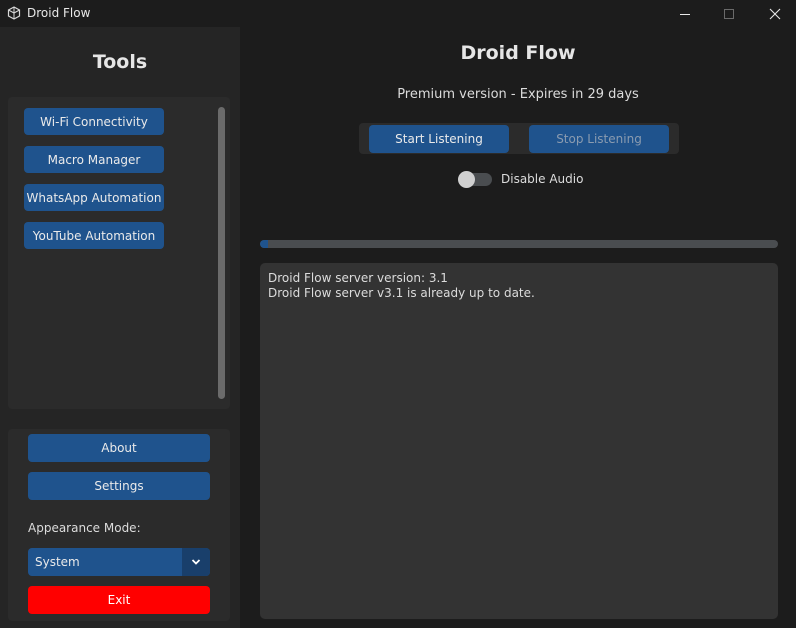 The image size is (796, 628). Describe the element at coordinates (120, 62) in the screenshot. I see `sidebar-title: Tools` at that location.